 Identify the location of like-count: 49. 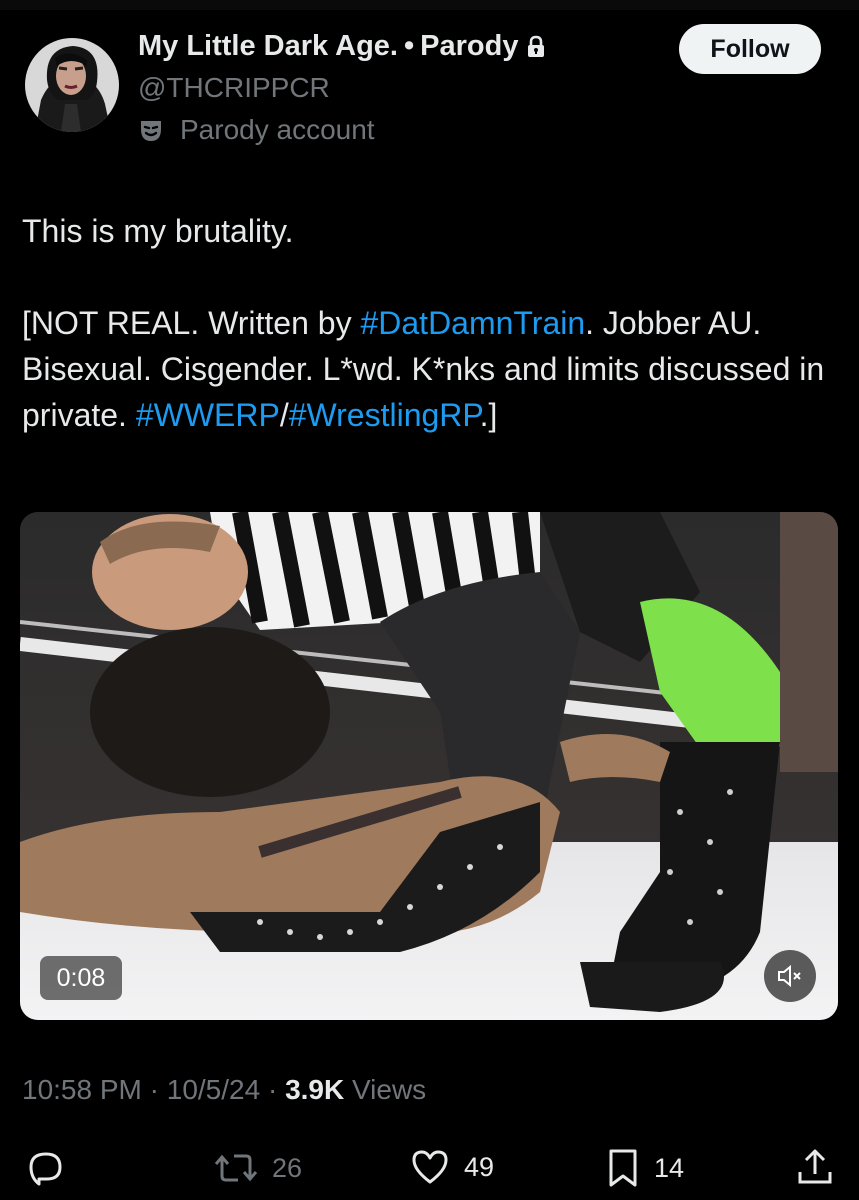
(479, 1166).